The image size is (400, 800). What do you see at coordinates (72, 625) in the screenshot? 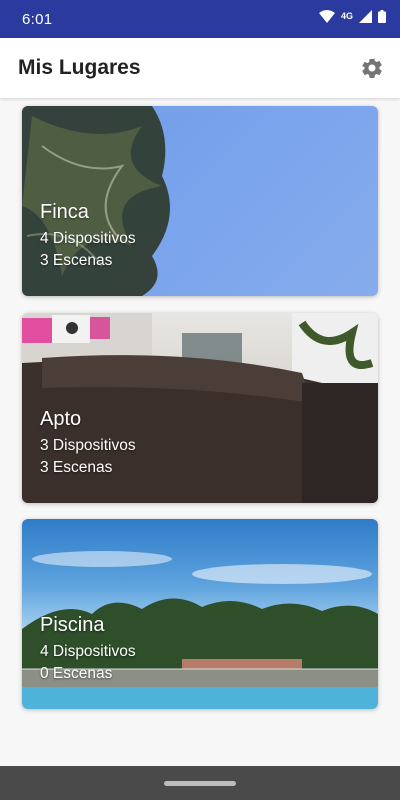
I see `place-name: Piscina` at bounding box center [72, 625].